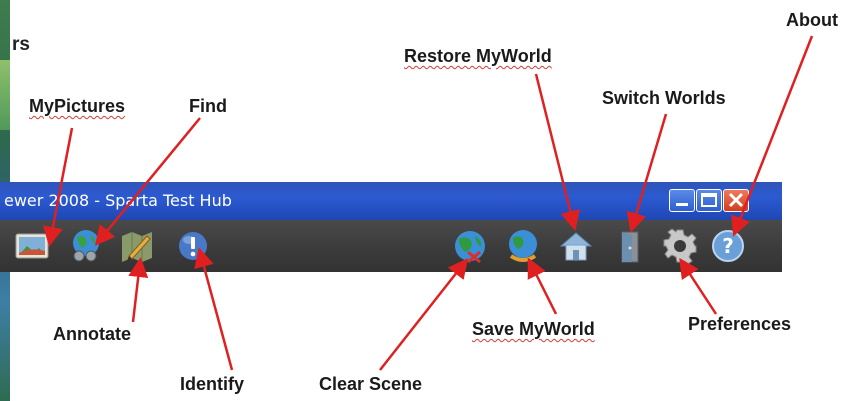 The height and width of the screenshot is (401, 865). I want to click on arrow-identify, so click(214, 309).